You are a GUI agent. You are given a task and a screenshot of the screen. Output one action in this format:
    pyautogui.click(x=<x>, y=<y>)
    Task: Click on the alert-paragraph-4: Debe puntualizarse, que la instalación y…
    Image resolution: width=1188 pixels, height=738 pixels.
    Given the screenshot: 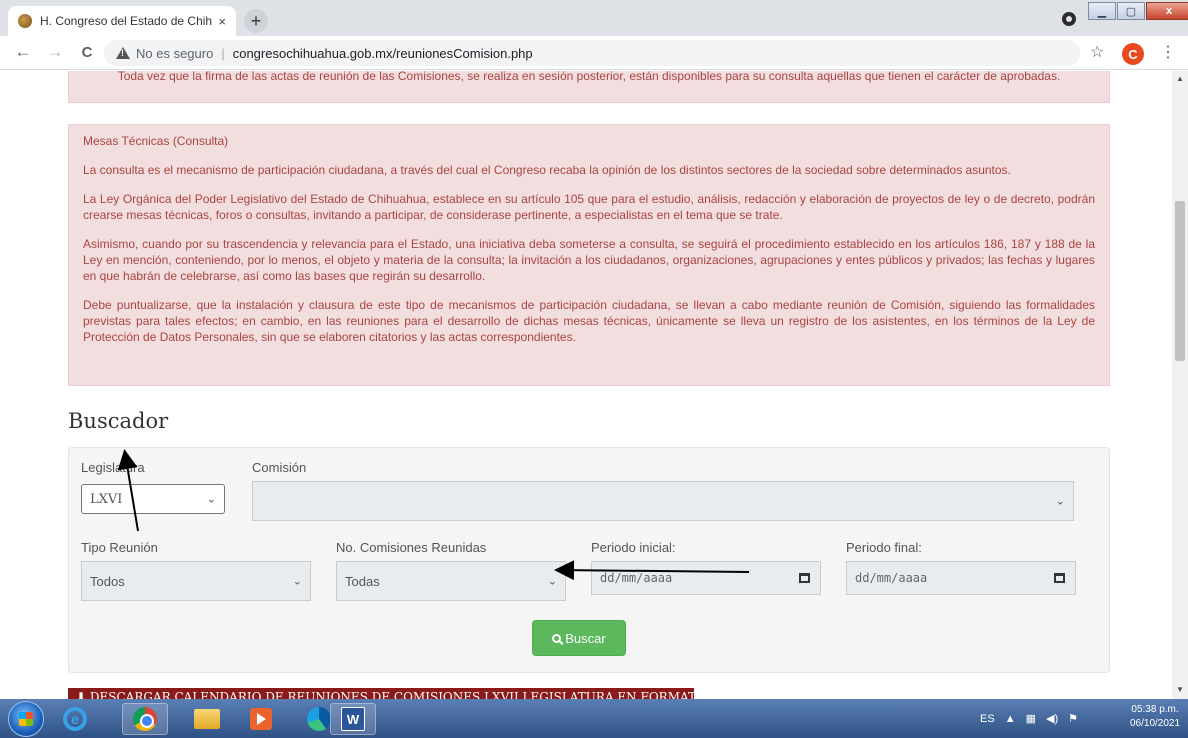 What is the action you would take?
    pyautogui.click(x=589, y=321)
    